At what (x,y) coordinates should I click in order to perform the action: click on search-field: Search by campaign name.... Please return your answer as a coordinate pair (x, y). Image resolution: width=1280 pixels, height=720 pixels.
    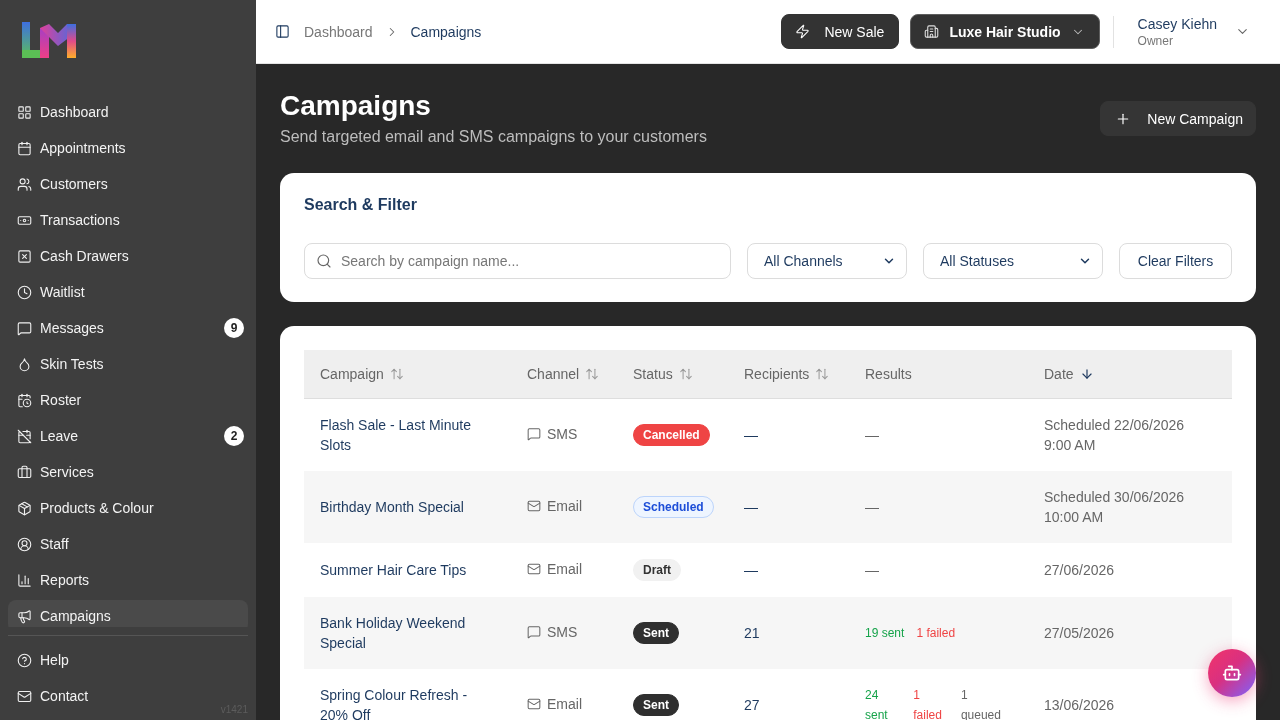
    Looking at the image, I should click on (517, 261).